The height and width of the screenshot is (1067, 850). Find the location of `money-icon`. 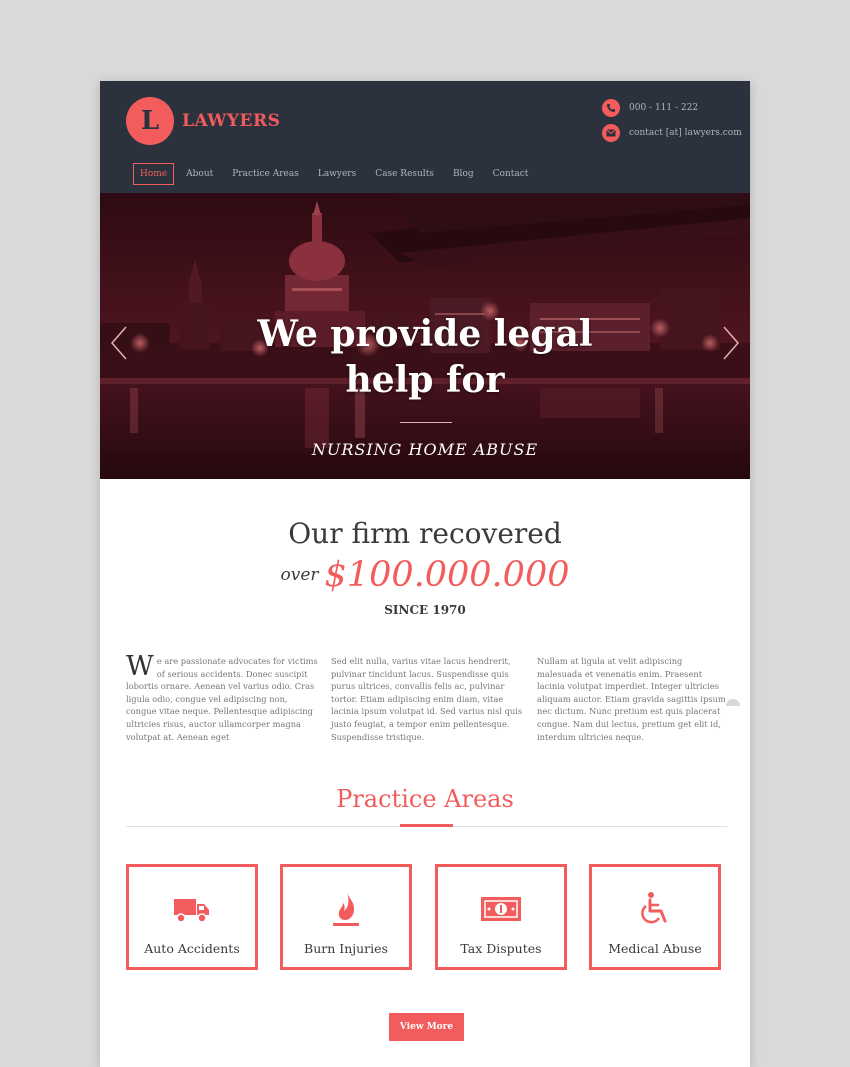

money-icon is located at coordinates (501, 909).